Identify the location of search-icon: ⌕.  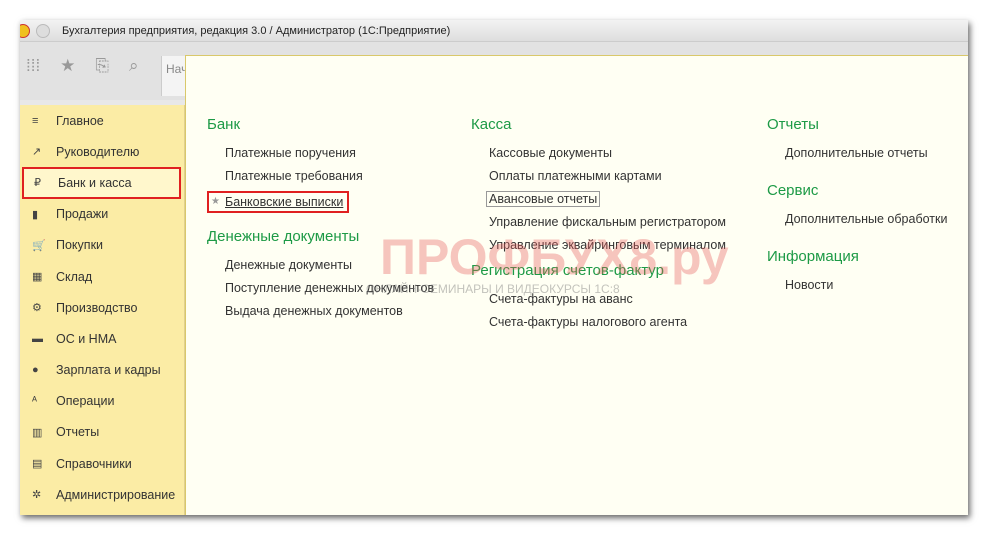
(134, 66).